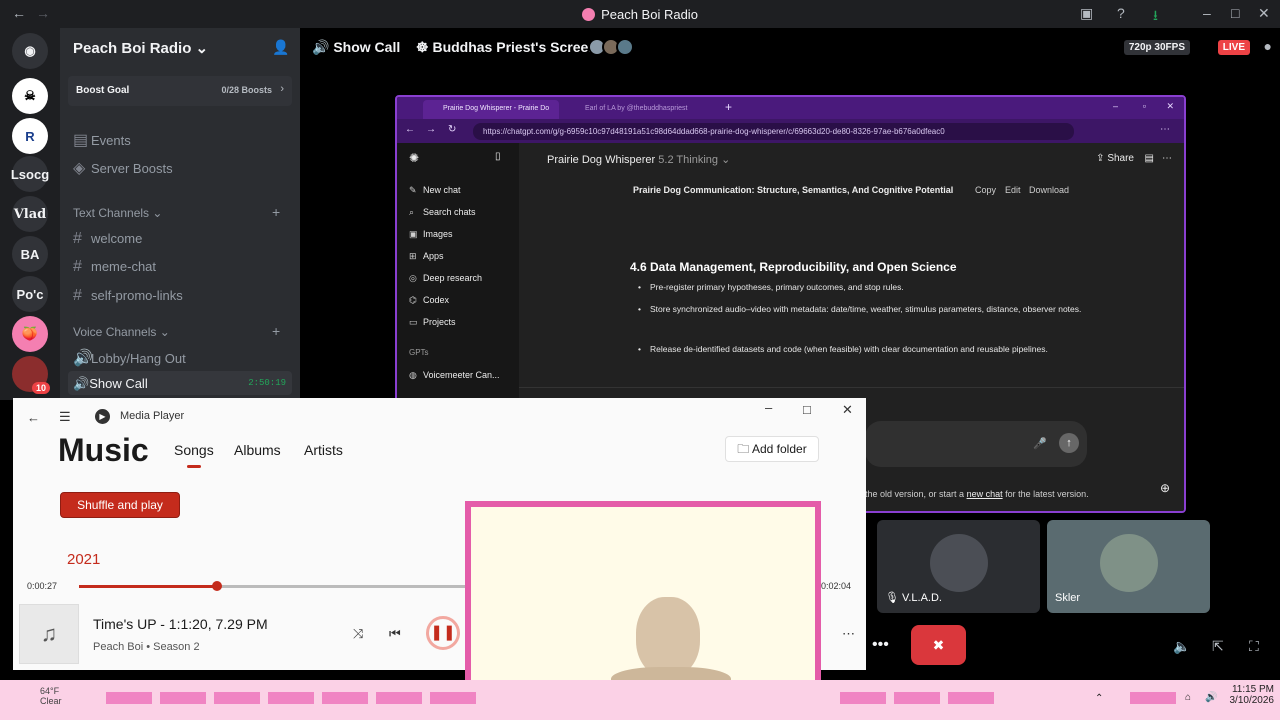 This screenshot has width=1280, height=720. What do you see at coordinates (1040, 443) in the screenshot?
I see `microphone-icon: 🎤` at bounding box center [1040, 443].